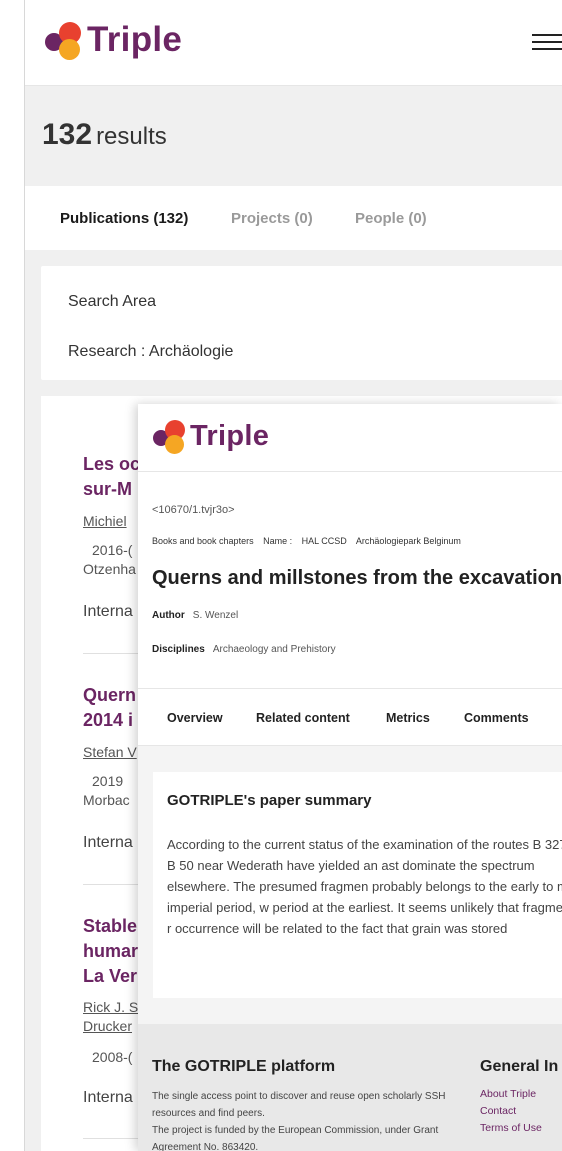 Image resolution: width=562 pixels, height=1151 pixels. What do you see at coordinates (131, 136) in the screenshot?
I see `results-label: results` at bounding box center [131, 136].